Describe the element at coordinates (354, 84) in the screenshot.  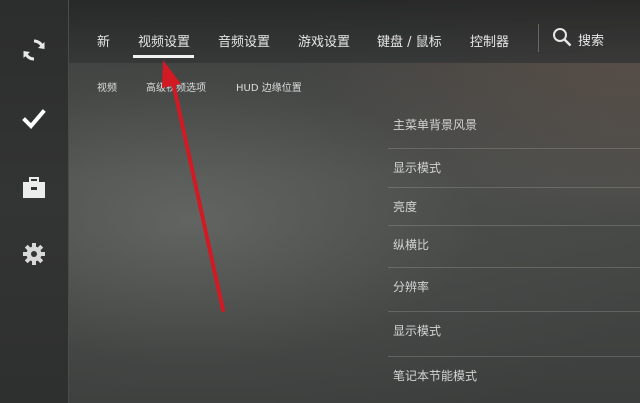
I see `sub-nav: 视频 高级视频选项 HUD 边缘位置` at that location.